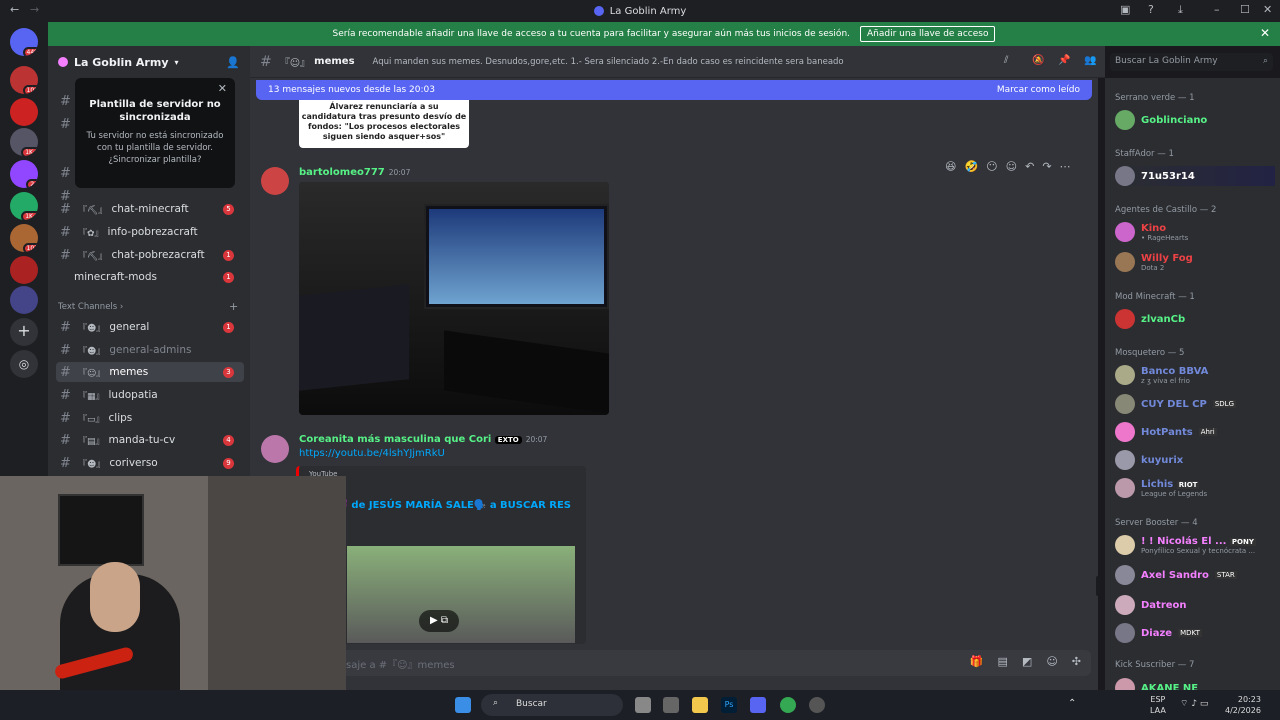 This screenshot has height=720, width=1280. I want to click on guild-icon-4: 24, so click(24, 174).